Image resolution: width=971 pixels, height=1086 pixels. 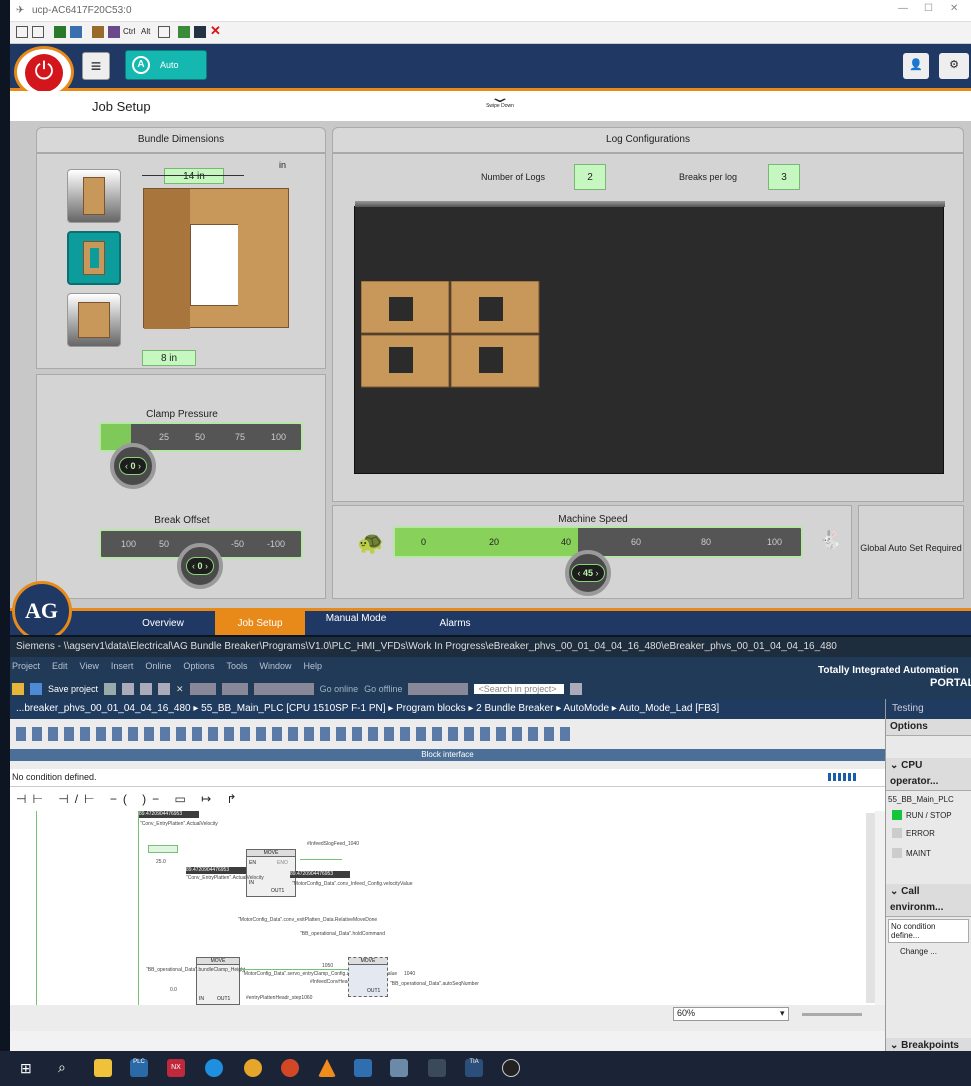 I want to click on bundle-shape-u-button, so click(x=94, y=258).